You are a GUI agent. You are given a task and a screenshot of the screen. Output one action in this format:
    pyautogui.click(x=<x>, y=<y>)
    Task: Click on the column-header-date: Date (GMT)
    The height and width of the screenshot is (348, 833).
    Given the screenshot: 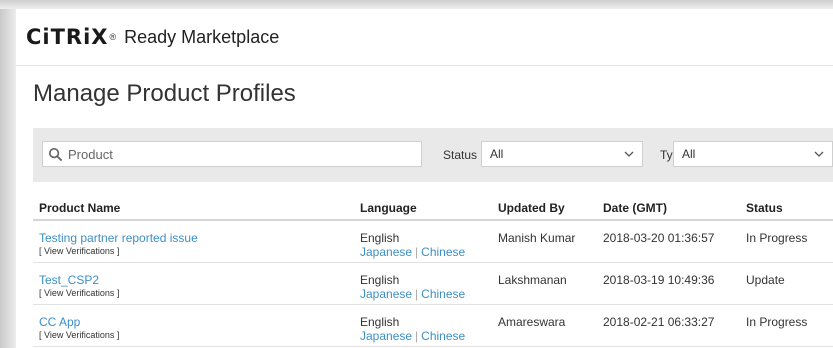 What is the action you would take?
    pyautogui.click(x=635, y=208)
    